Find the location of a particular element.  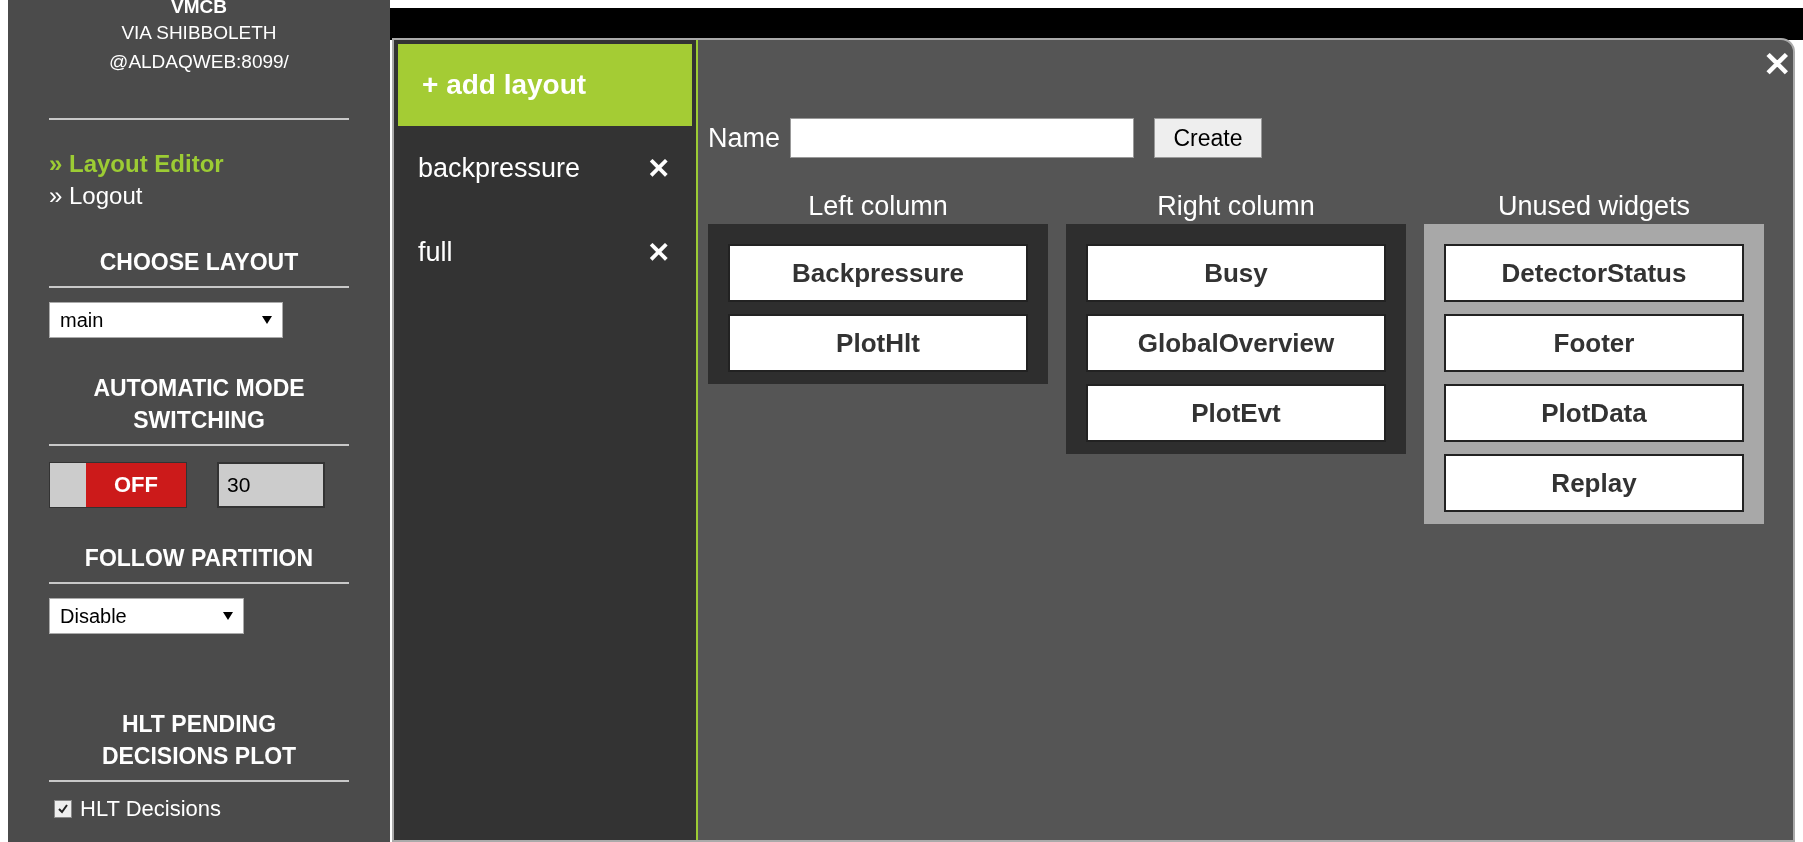

user-info-text: VIA SHIBBOLETH is located at coordinates (199, 33).